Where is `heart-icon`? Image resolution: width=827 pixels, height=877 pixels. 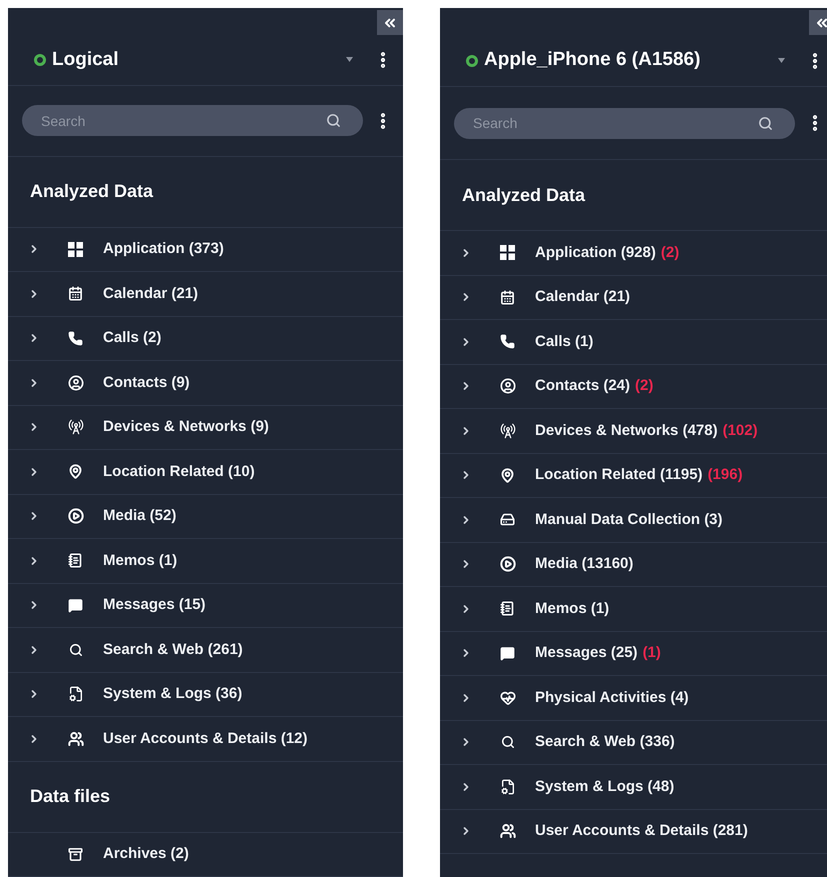
heart-icon is located at coordinates (508, 698).